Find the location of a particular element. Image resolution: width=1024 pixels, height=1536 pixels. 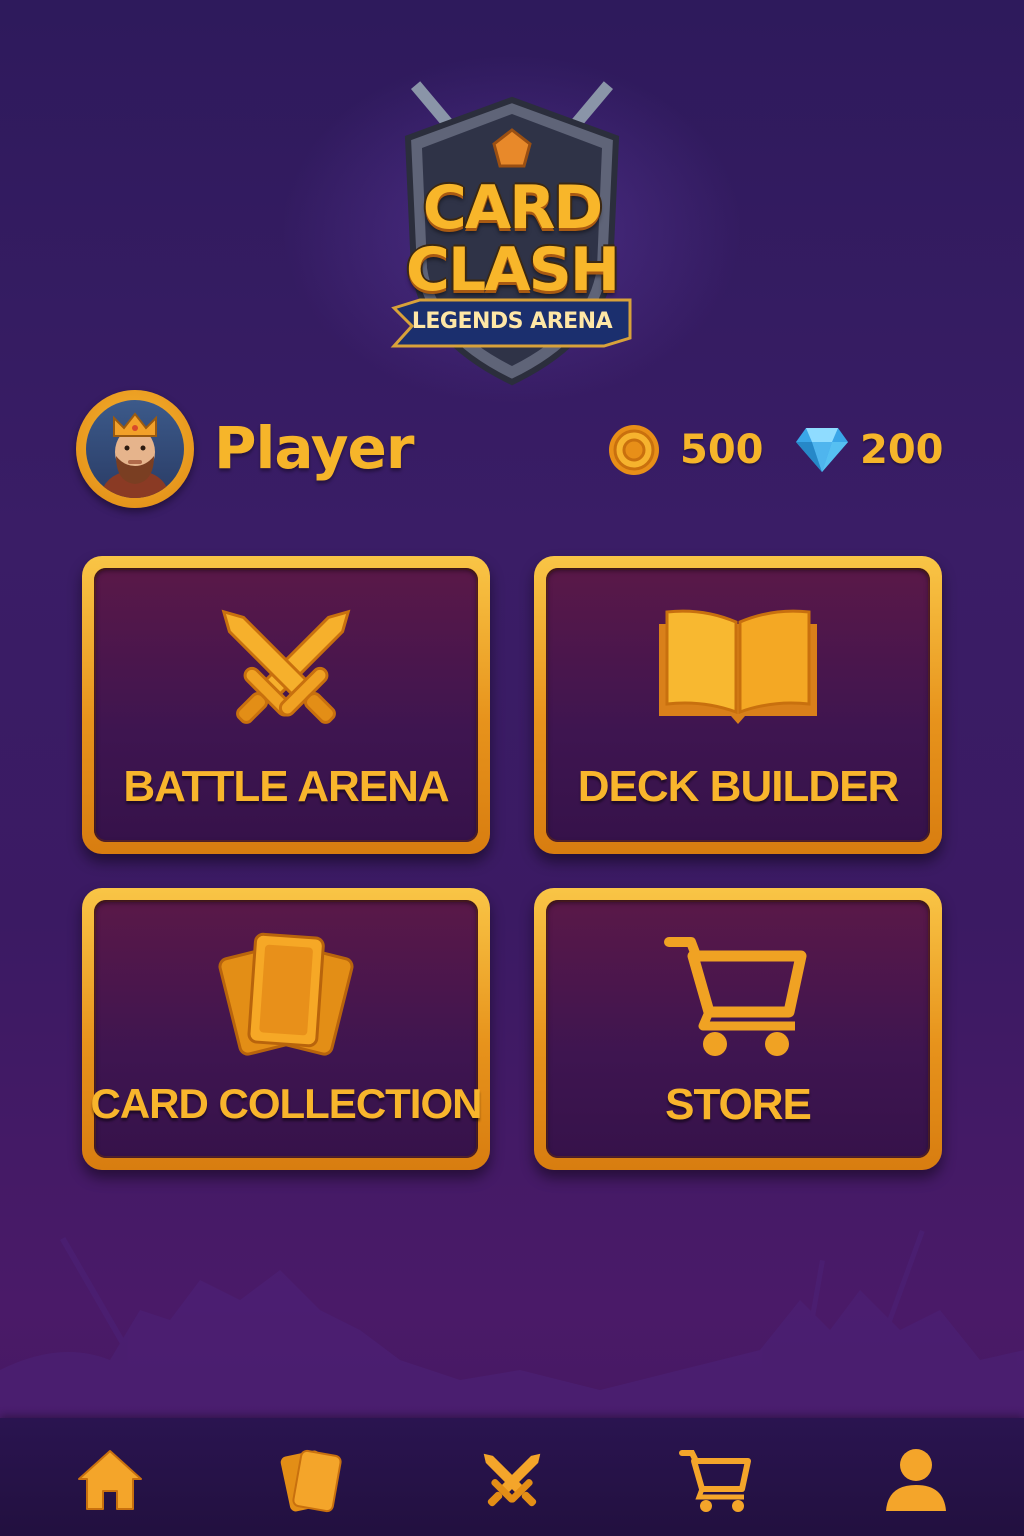

battle-arena-label: BATTLE ARENA is located at coordinates (286, 786).